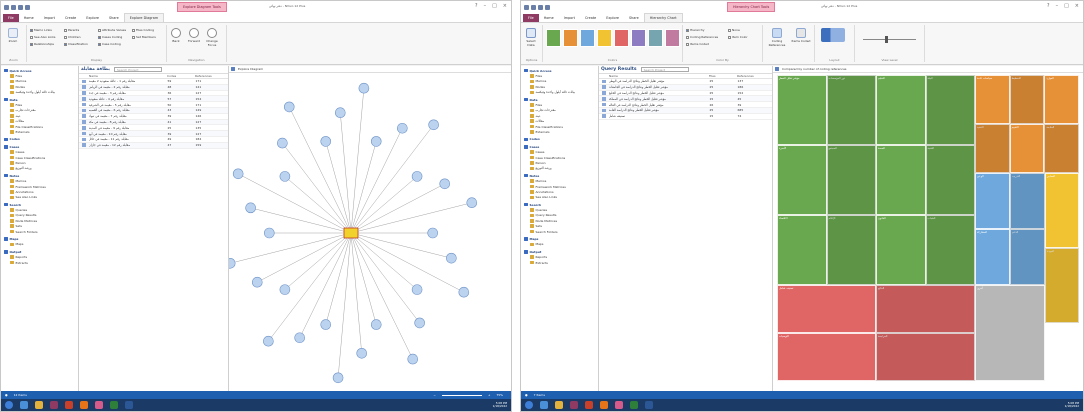 The image size is (1084, 412). Describe the element at coordinates (485, 6) in the screenshot. I see `minimize-icon: –` at that location.